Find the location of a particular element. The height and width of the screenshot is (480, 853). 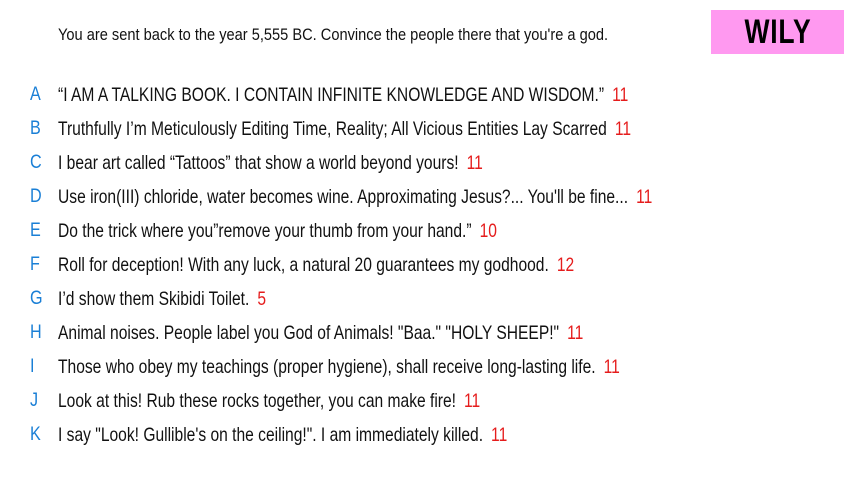

answer-letter: E is located at coordinates (35, 230).